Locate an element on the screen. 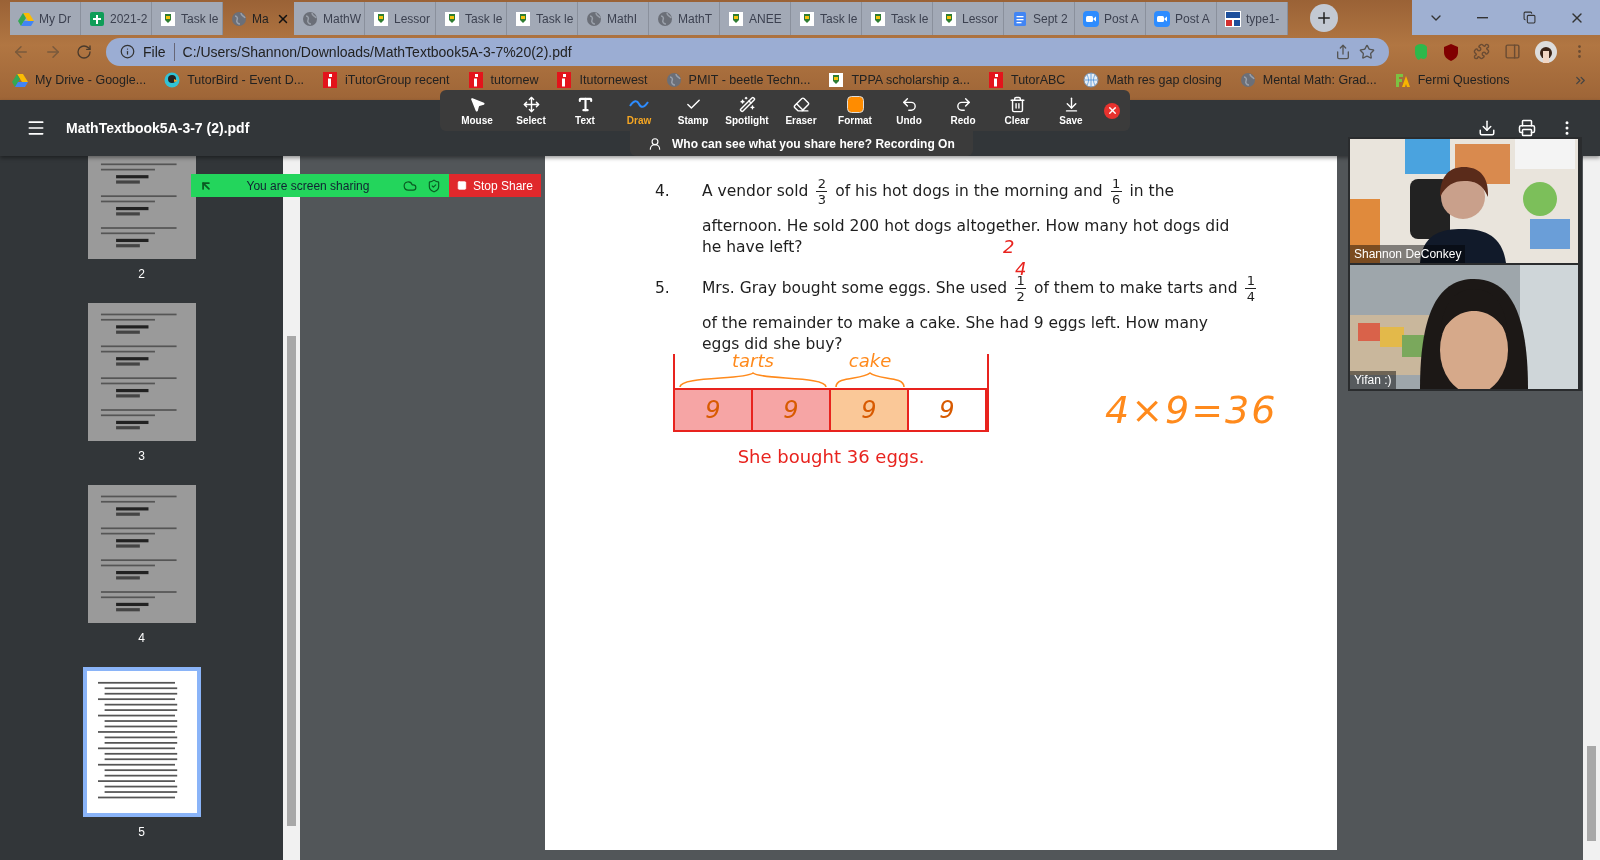 This screenshot has width=1600, height=860. annotation-tool: Spotlight is located at coordinates (747, 110).